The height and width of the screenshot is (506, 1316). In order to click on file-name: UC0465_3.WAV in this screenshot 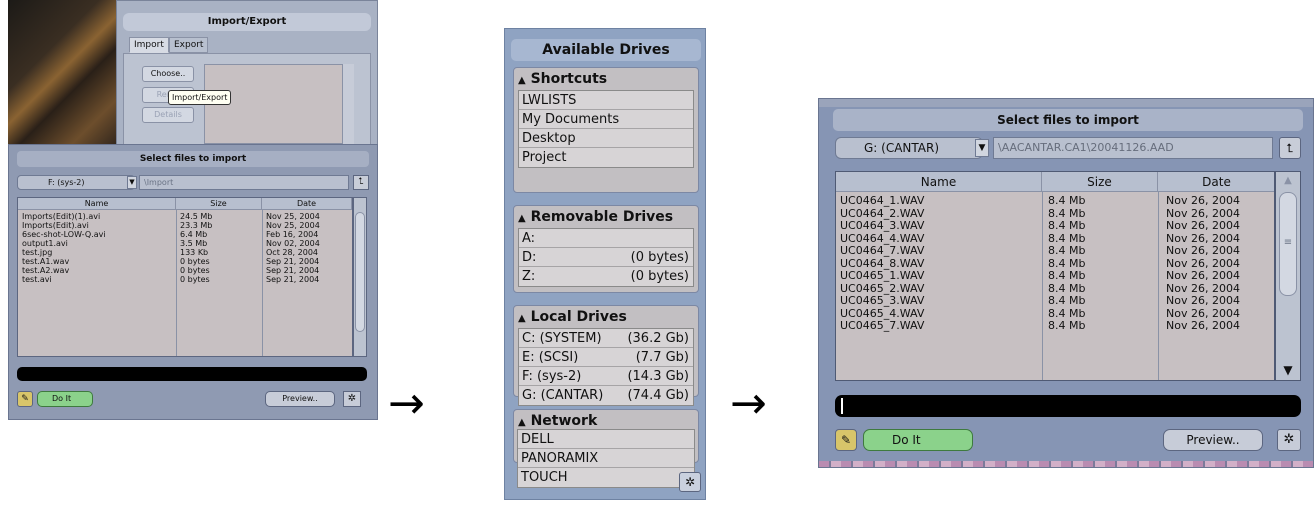, I will do `click(882, 300)`.